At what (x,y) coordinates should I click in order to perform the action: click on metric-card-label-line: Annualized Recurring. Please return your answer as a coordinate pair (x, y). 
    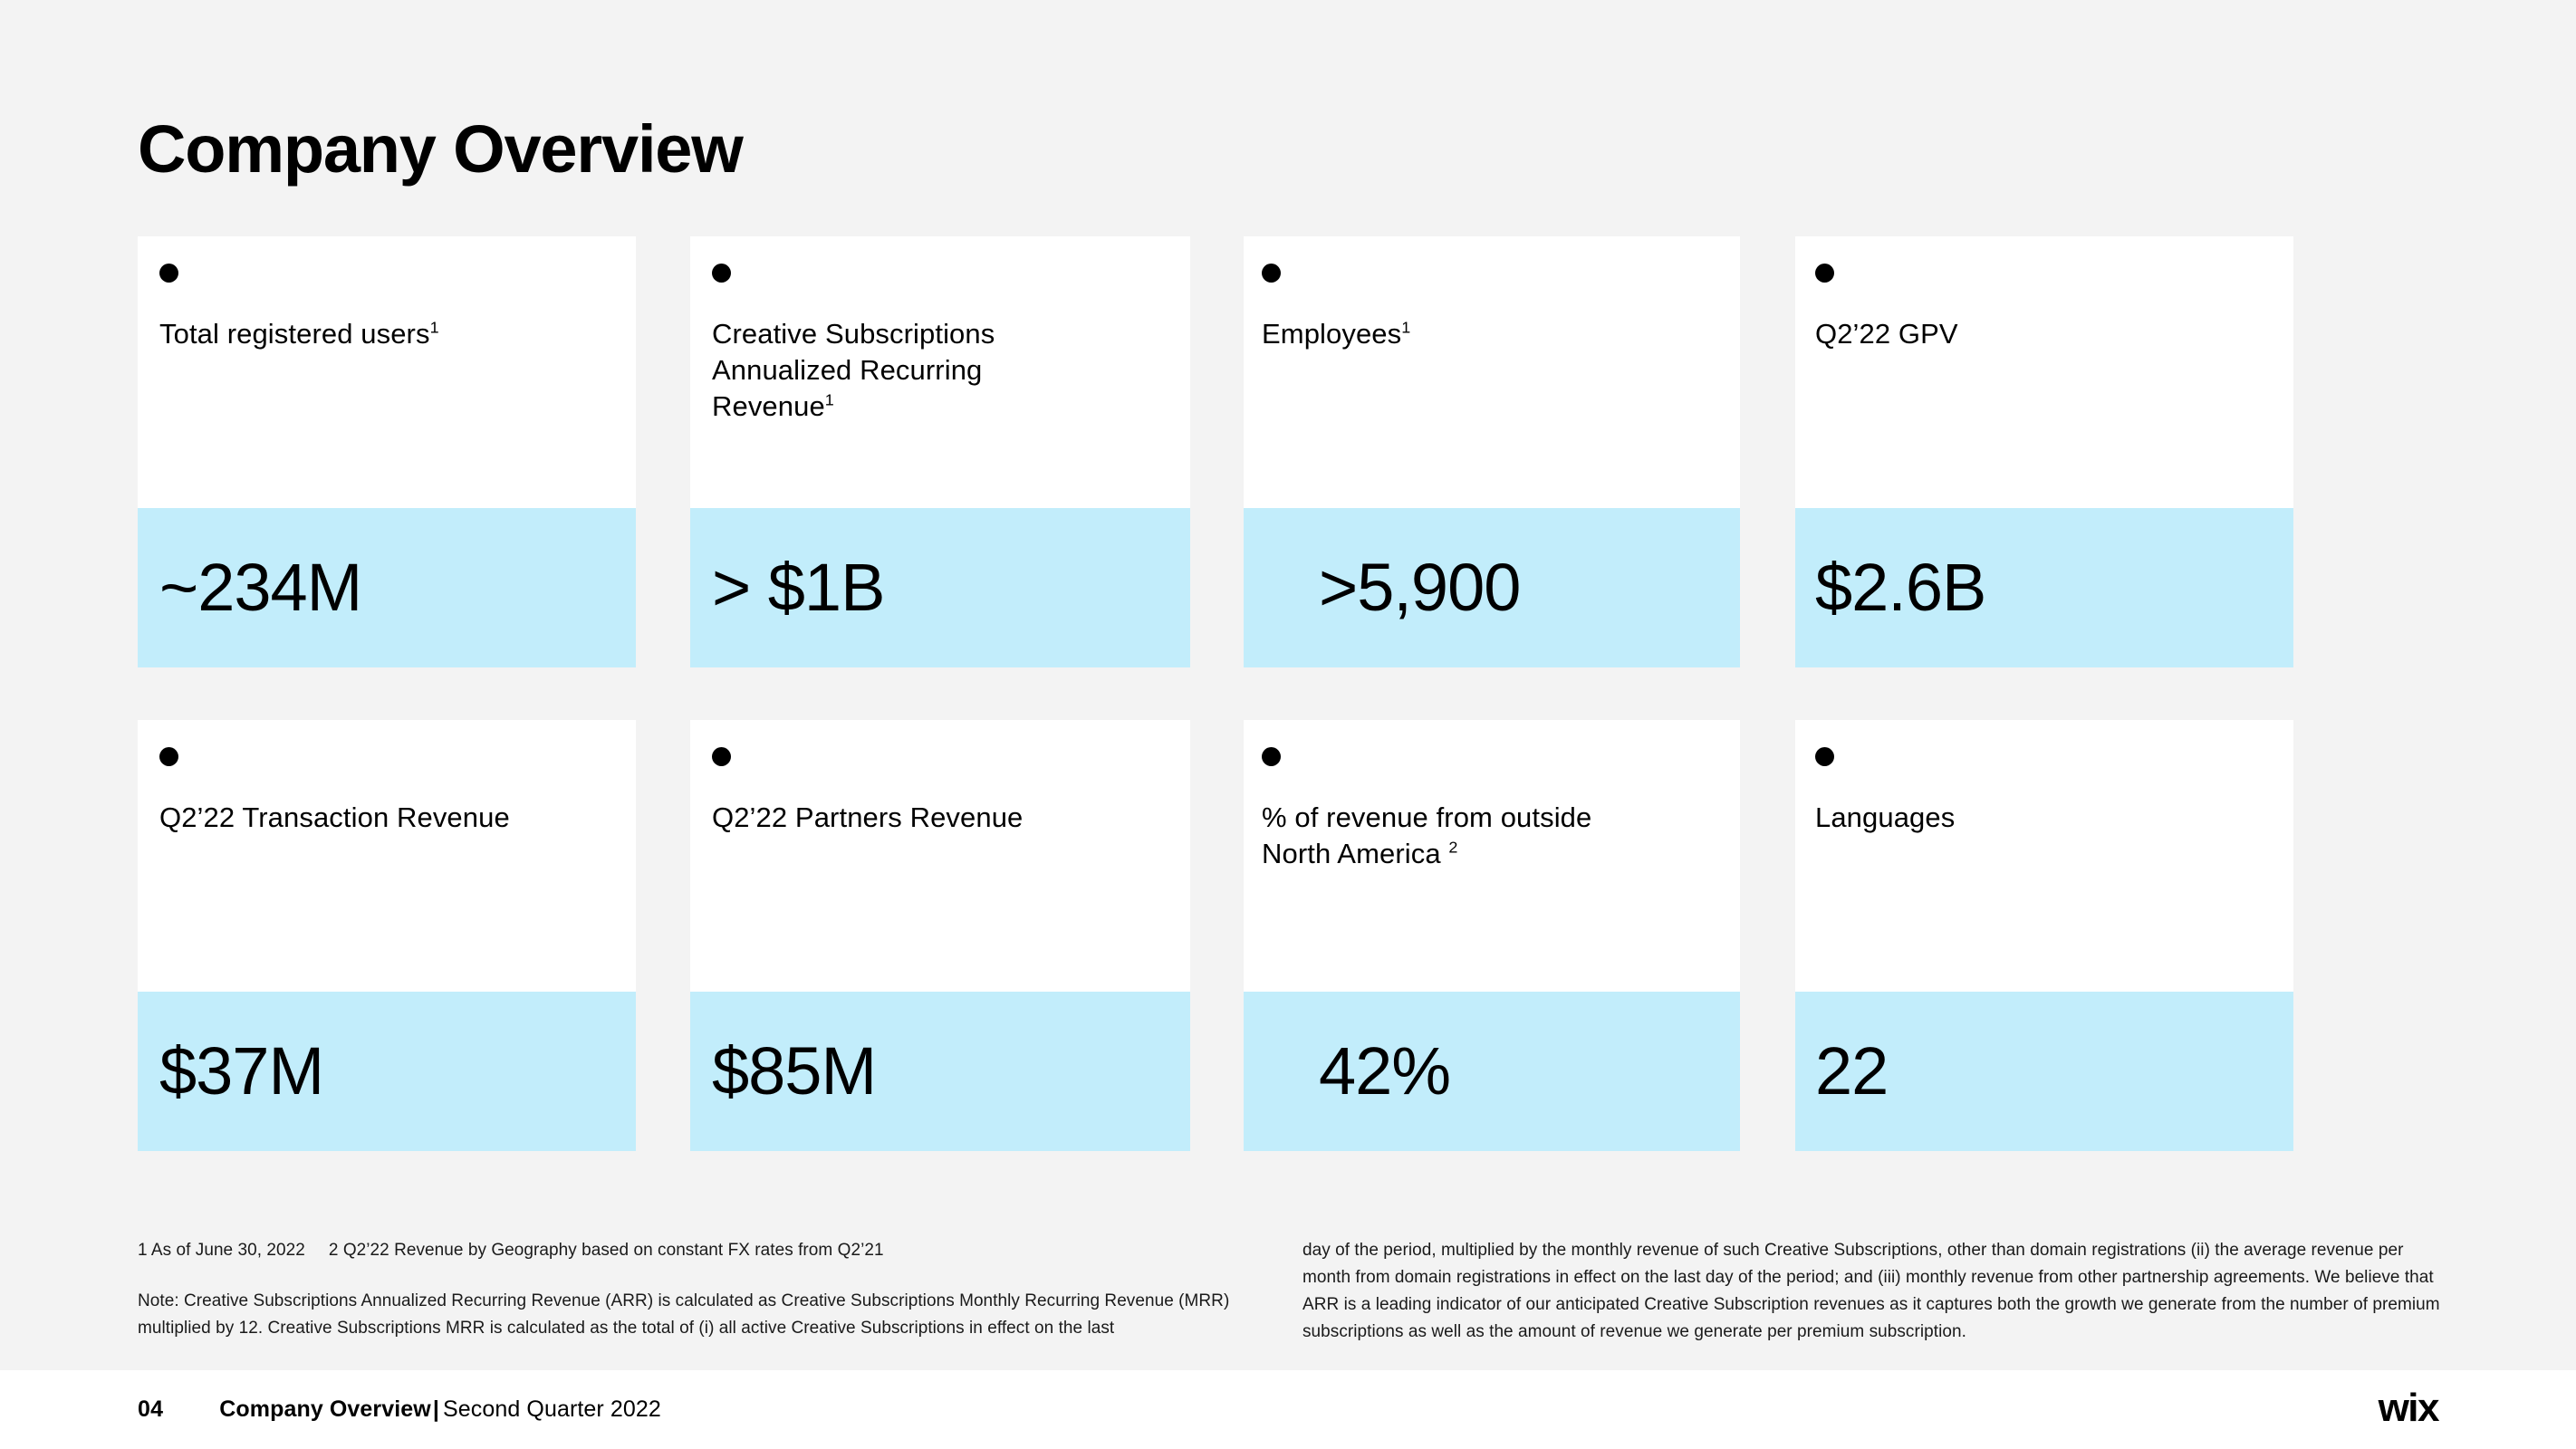
    Looking at the image, I should click on (847, 370).